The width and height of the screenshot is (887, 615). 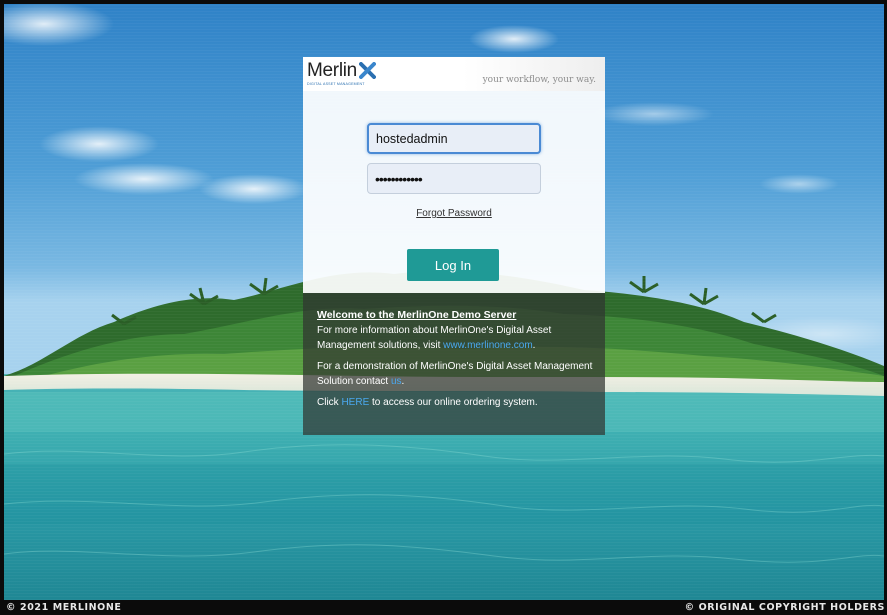 What do you see at coordinates (329, 402) in the screenshot?
I see `info-text-3-start: Click` at bounding box center [329, 402].